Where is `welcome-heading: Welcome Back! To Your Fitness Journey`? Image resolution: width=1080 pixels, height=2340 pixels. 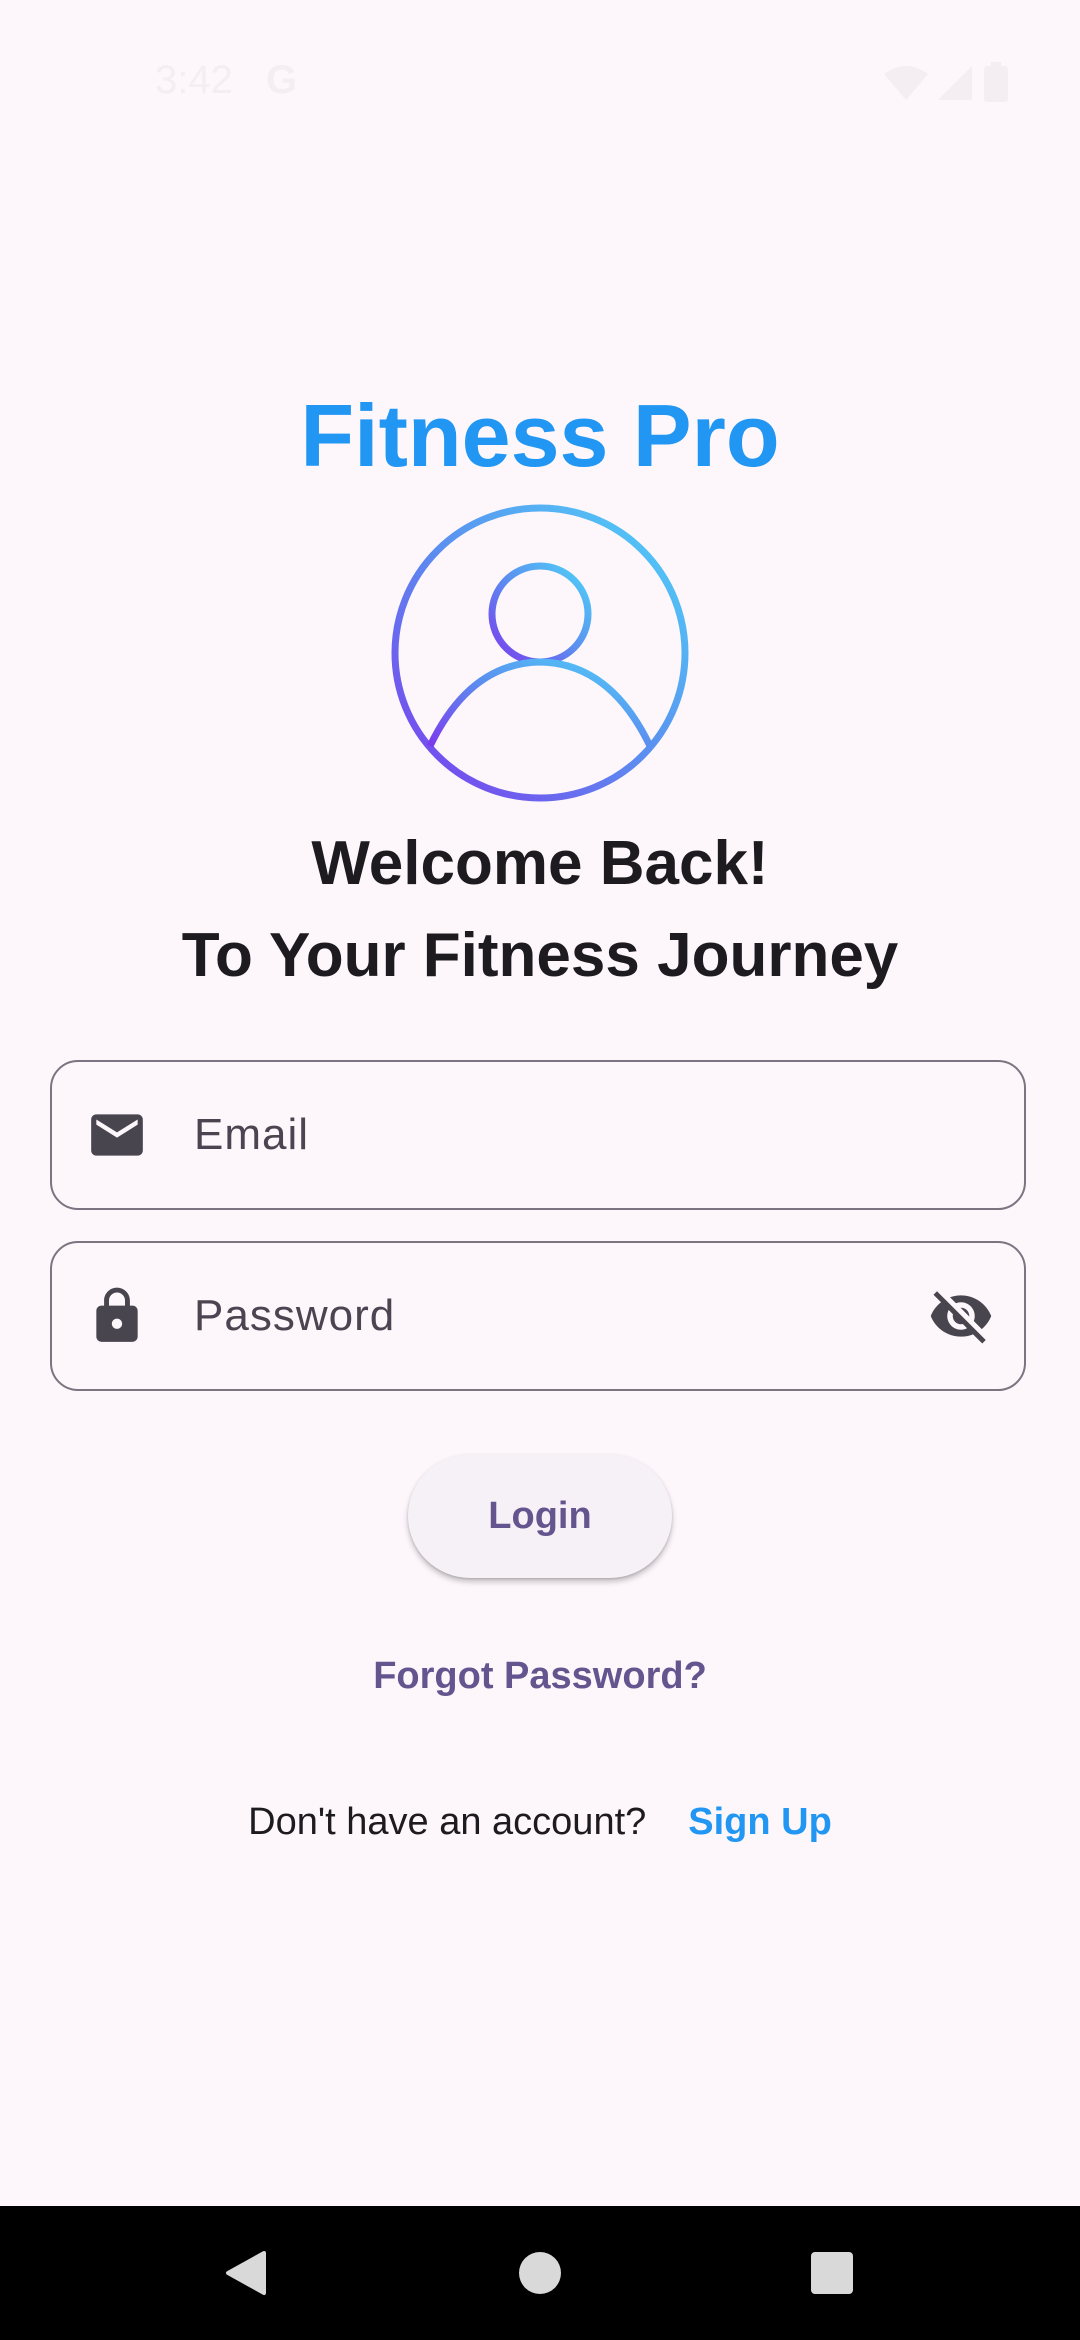 welcome-heading: Welcome Back! To Your Fitness Journey is located at coordinates (540, 910).